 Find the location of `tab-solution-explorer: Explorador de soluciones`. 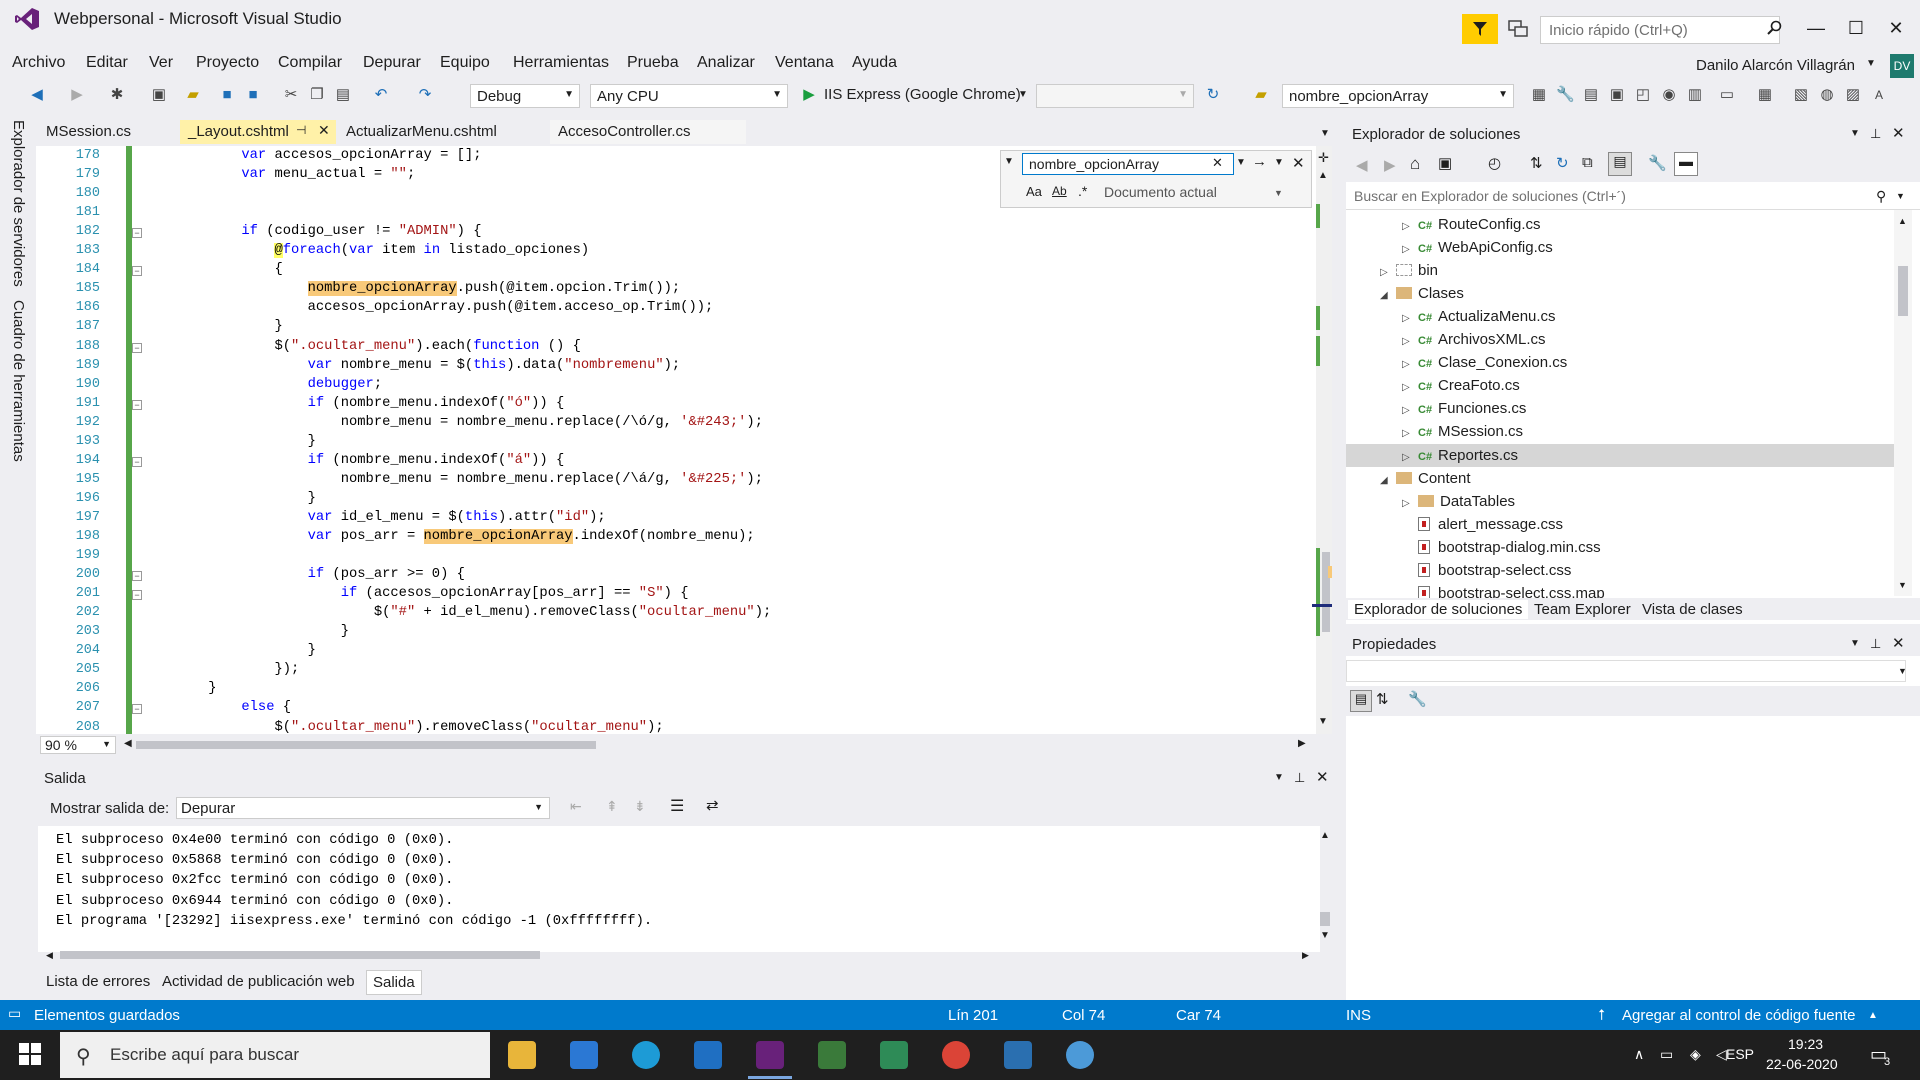

tab-solution-explorer: Explorador de soluciones is located at coordinates (1438, 609).